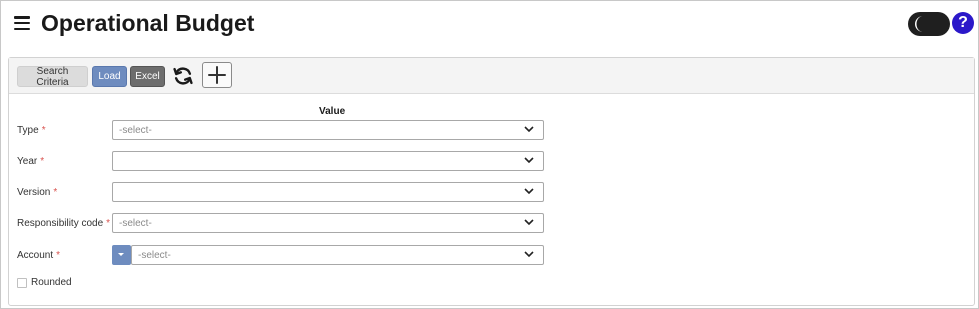 This screenshot has height=309, width=979. I want to click on search-criteria-button: Search Criteria, so click(52, 77).